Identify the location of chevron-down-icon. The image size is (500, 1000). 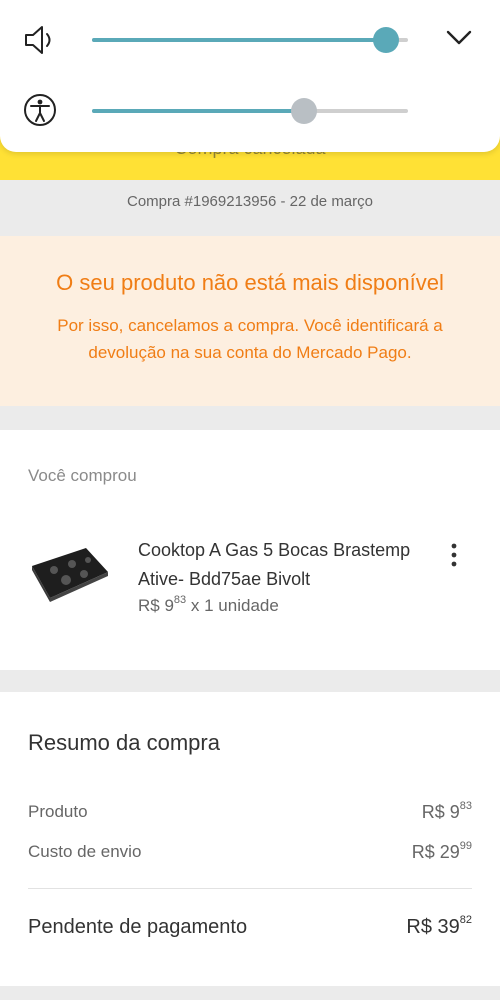
(459, 38).